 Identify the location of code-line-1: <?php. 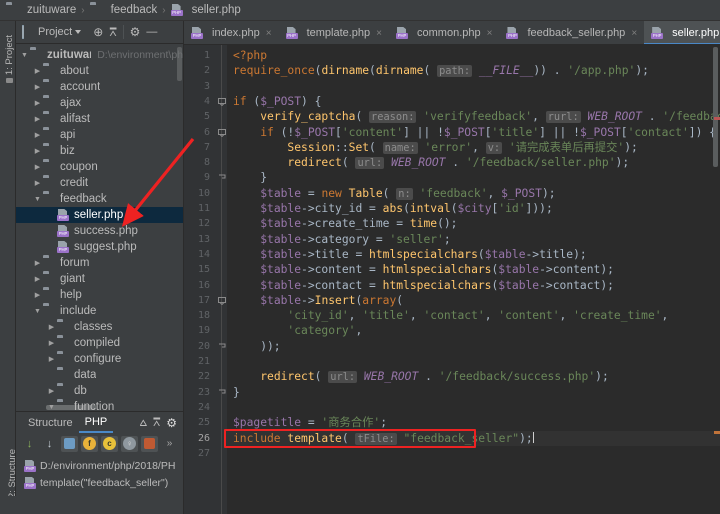
(473, 55).